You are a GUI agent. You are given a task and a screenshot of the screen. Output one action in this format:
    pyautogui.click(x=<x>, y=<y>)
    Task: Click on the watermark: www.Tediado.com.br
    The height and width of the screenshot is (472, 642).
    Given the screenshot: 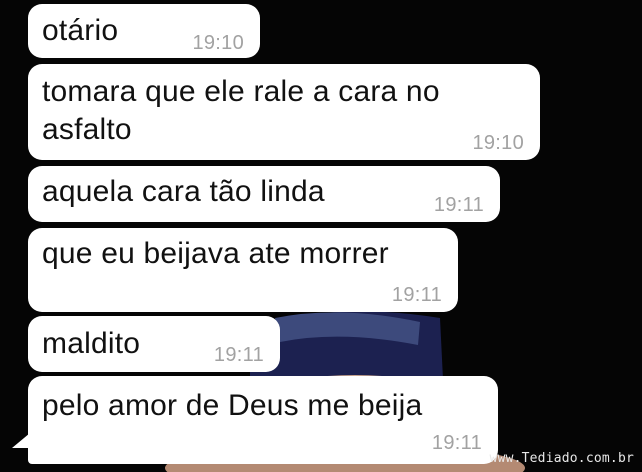 What is the action you would take?
    pyautogui.click(x=561, y=458)
    